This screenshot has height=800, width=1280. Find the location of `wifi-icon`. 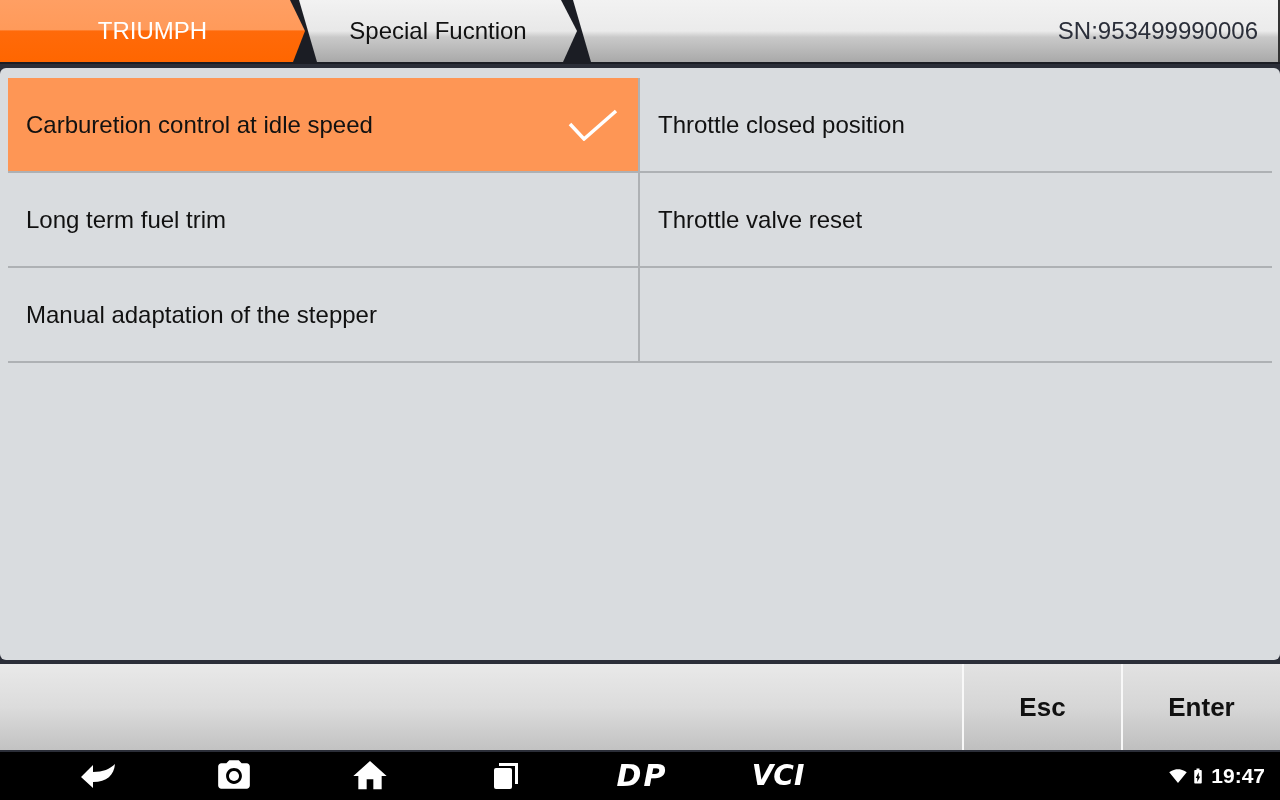

wifi-icon is located at coordinates (1178, 776).